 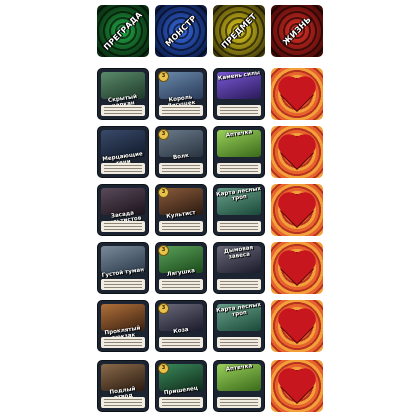 I want to click on obstacle-card: Густой туман, so click(x=123, y=268).